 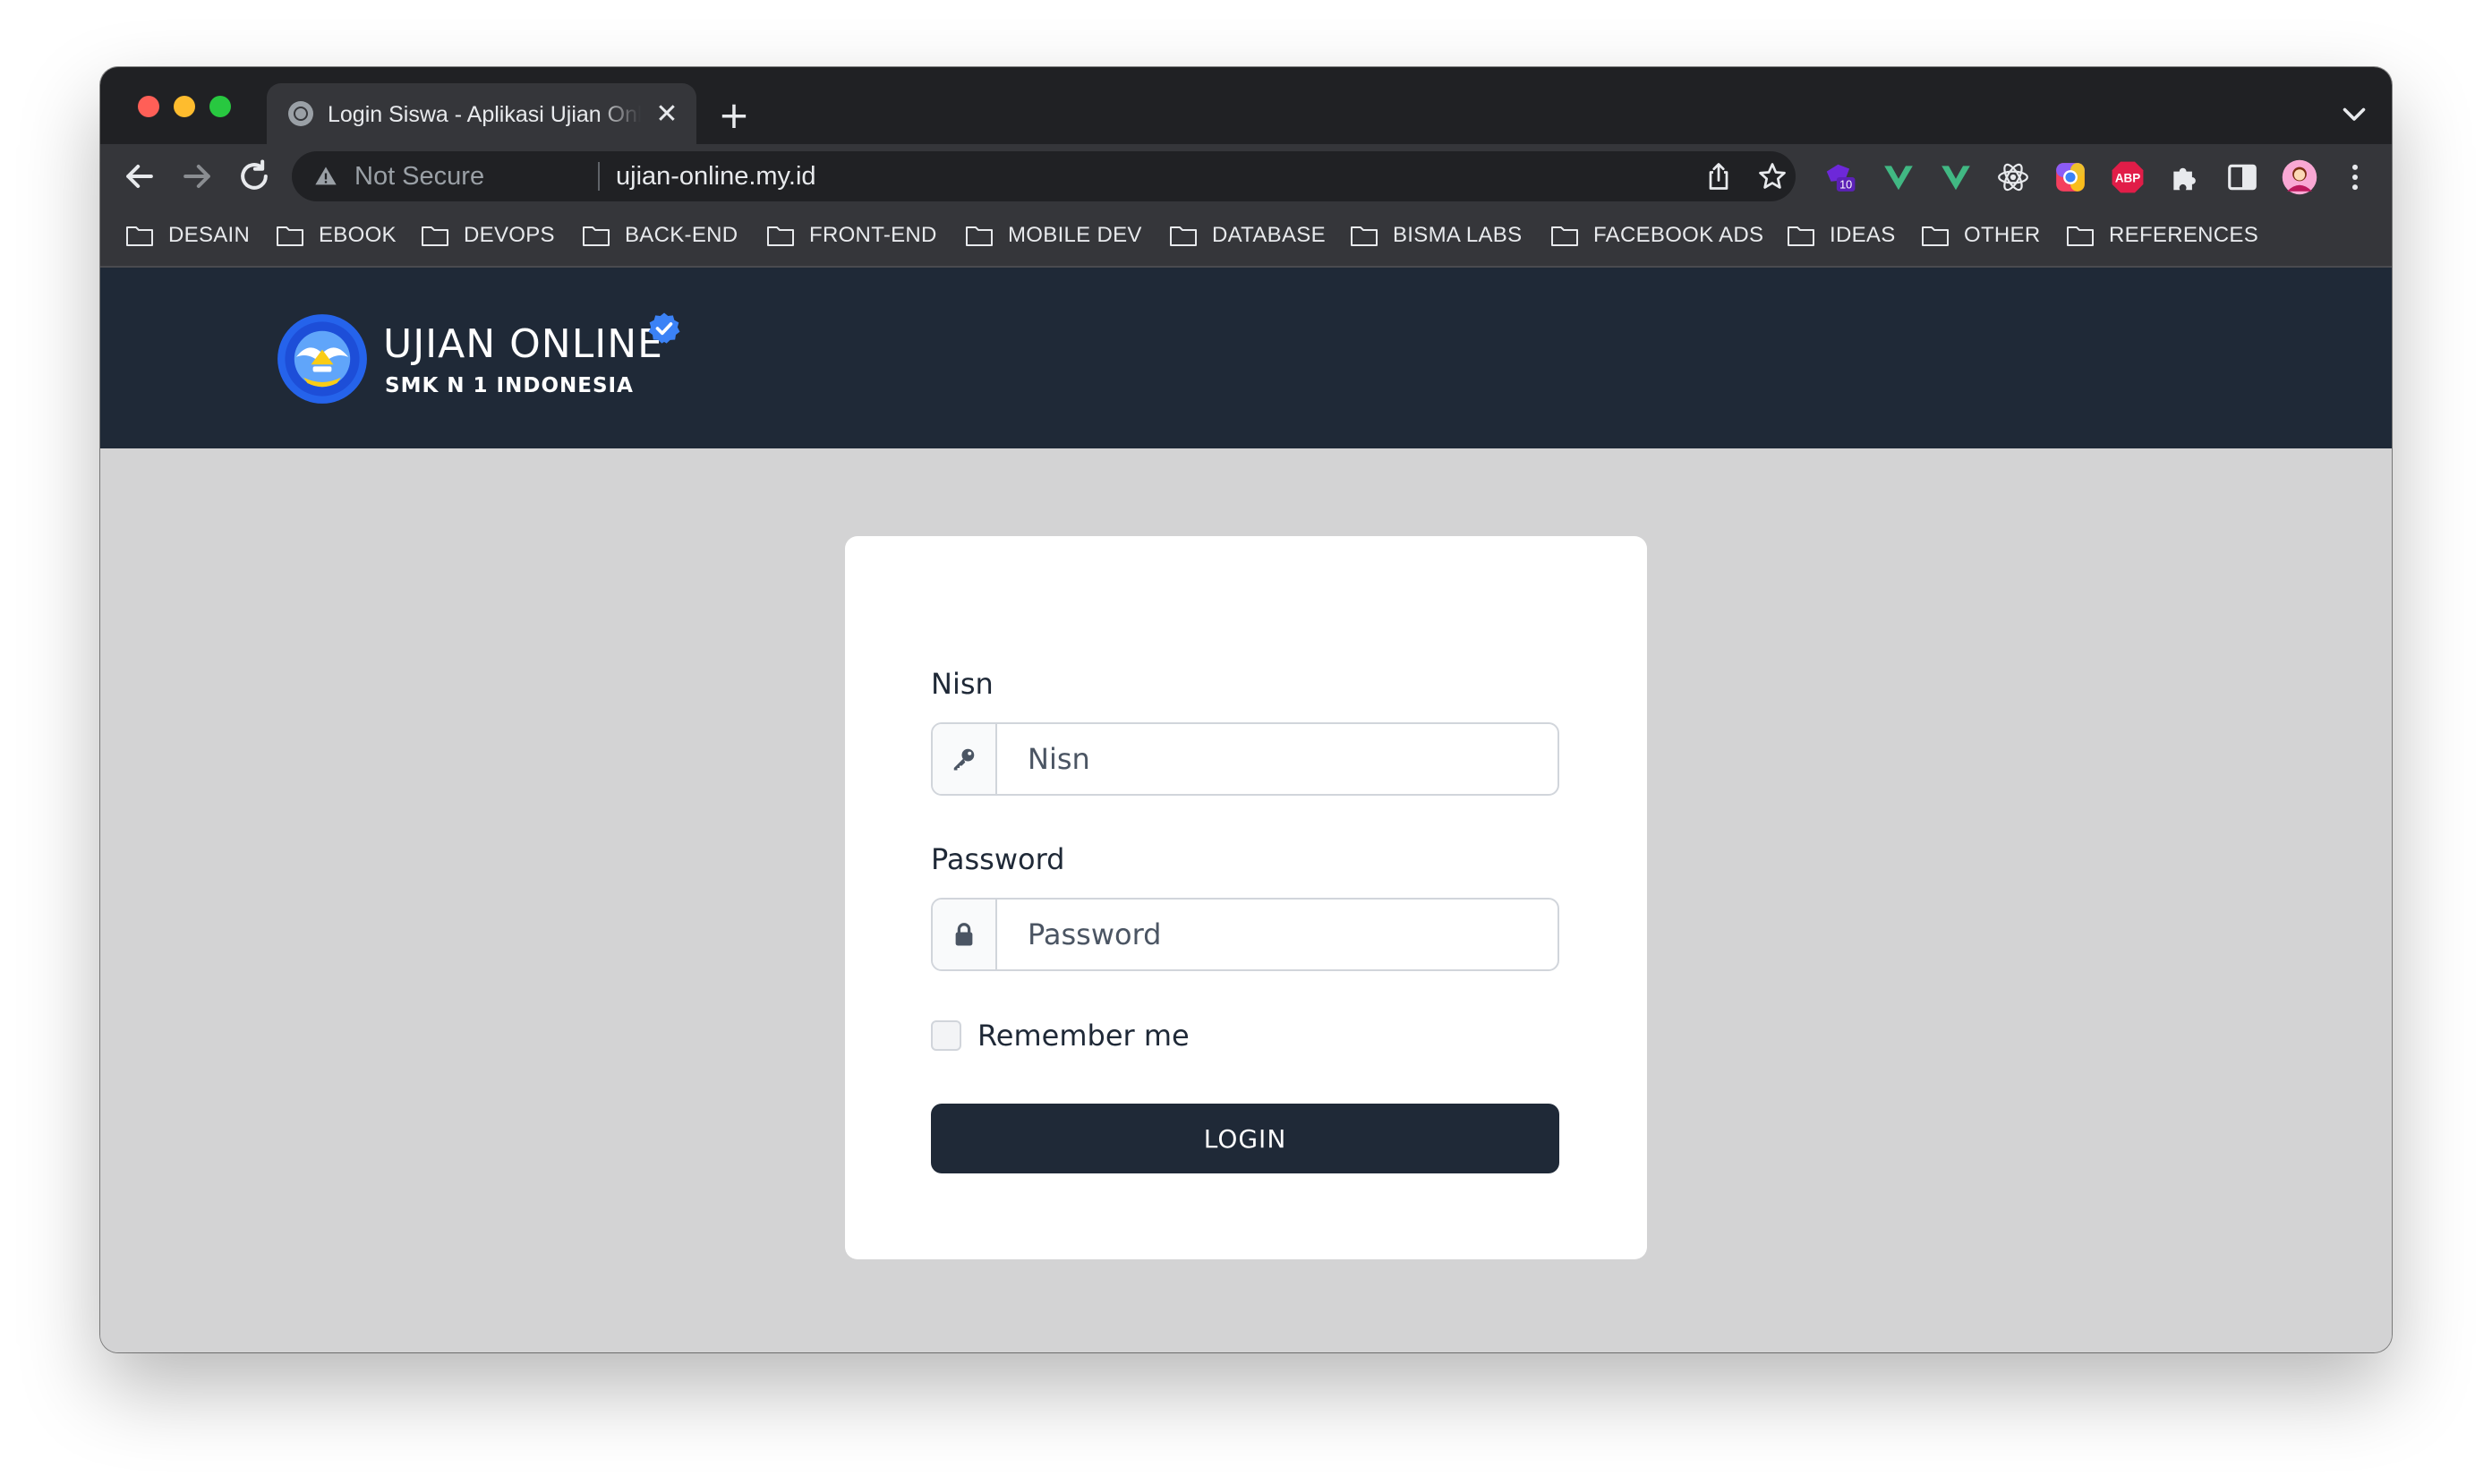 What do you see at coordinates (326, 175) in the screenshot?
I see `warning-triangle-icon` at bounding box center [326, 175].